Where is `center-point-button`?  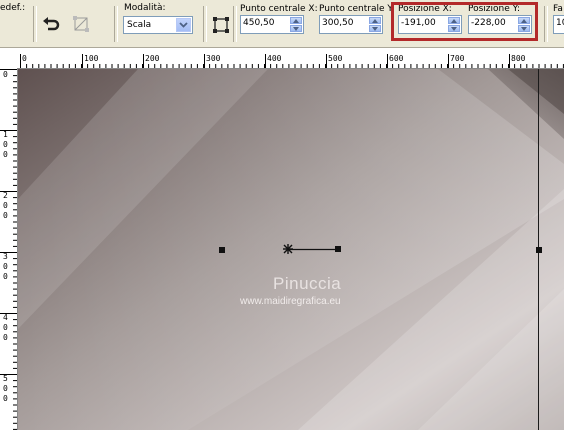 center-point-button is located at coordinates (221, 25).